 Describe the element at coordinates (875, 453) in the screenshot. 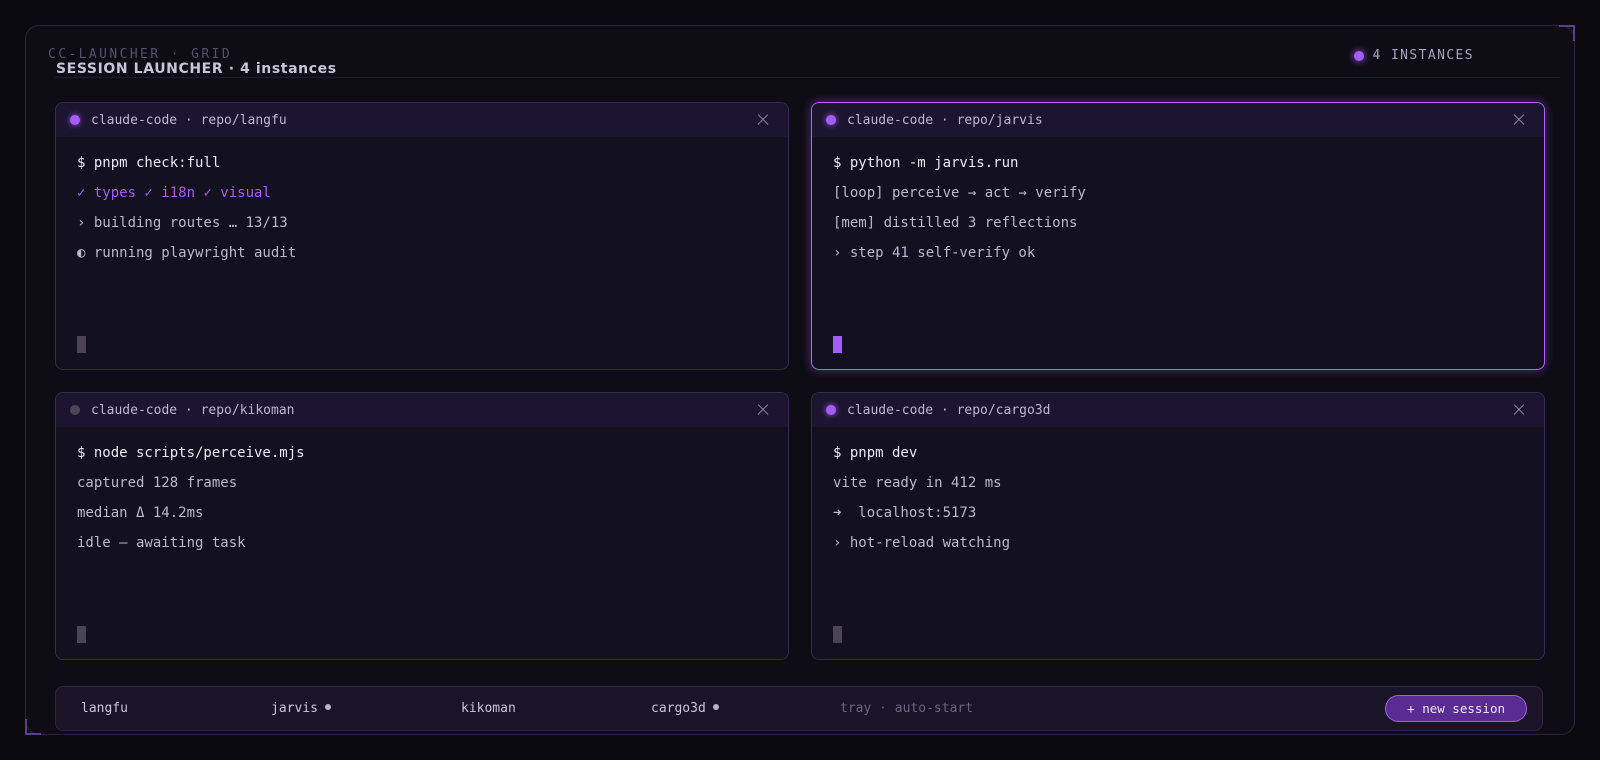

I see `terminal-line: $ pnpm dev` at that location.